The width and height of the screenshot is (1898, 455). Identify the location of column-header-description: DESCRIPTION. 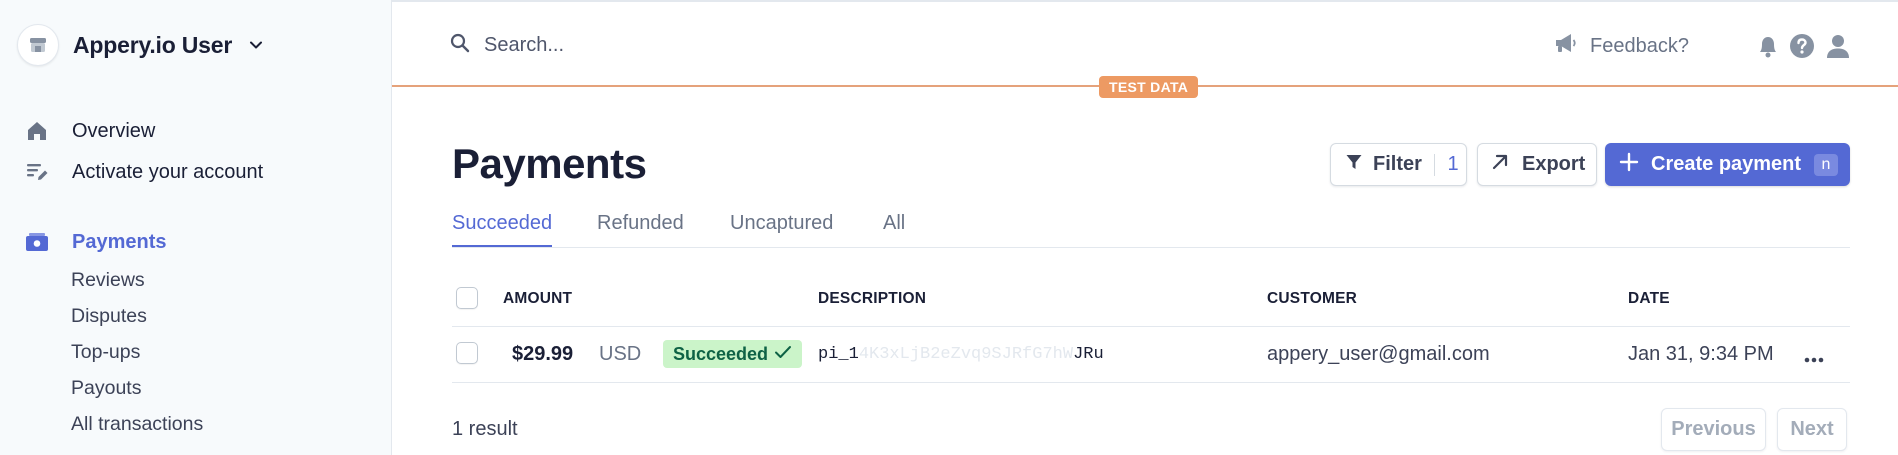
(872, 298).